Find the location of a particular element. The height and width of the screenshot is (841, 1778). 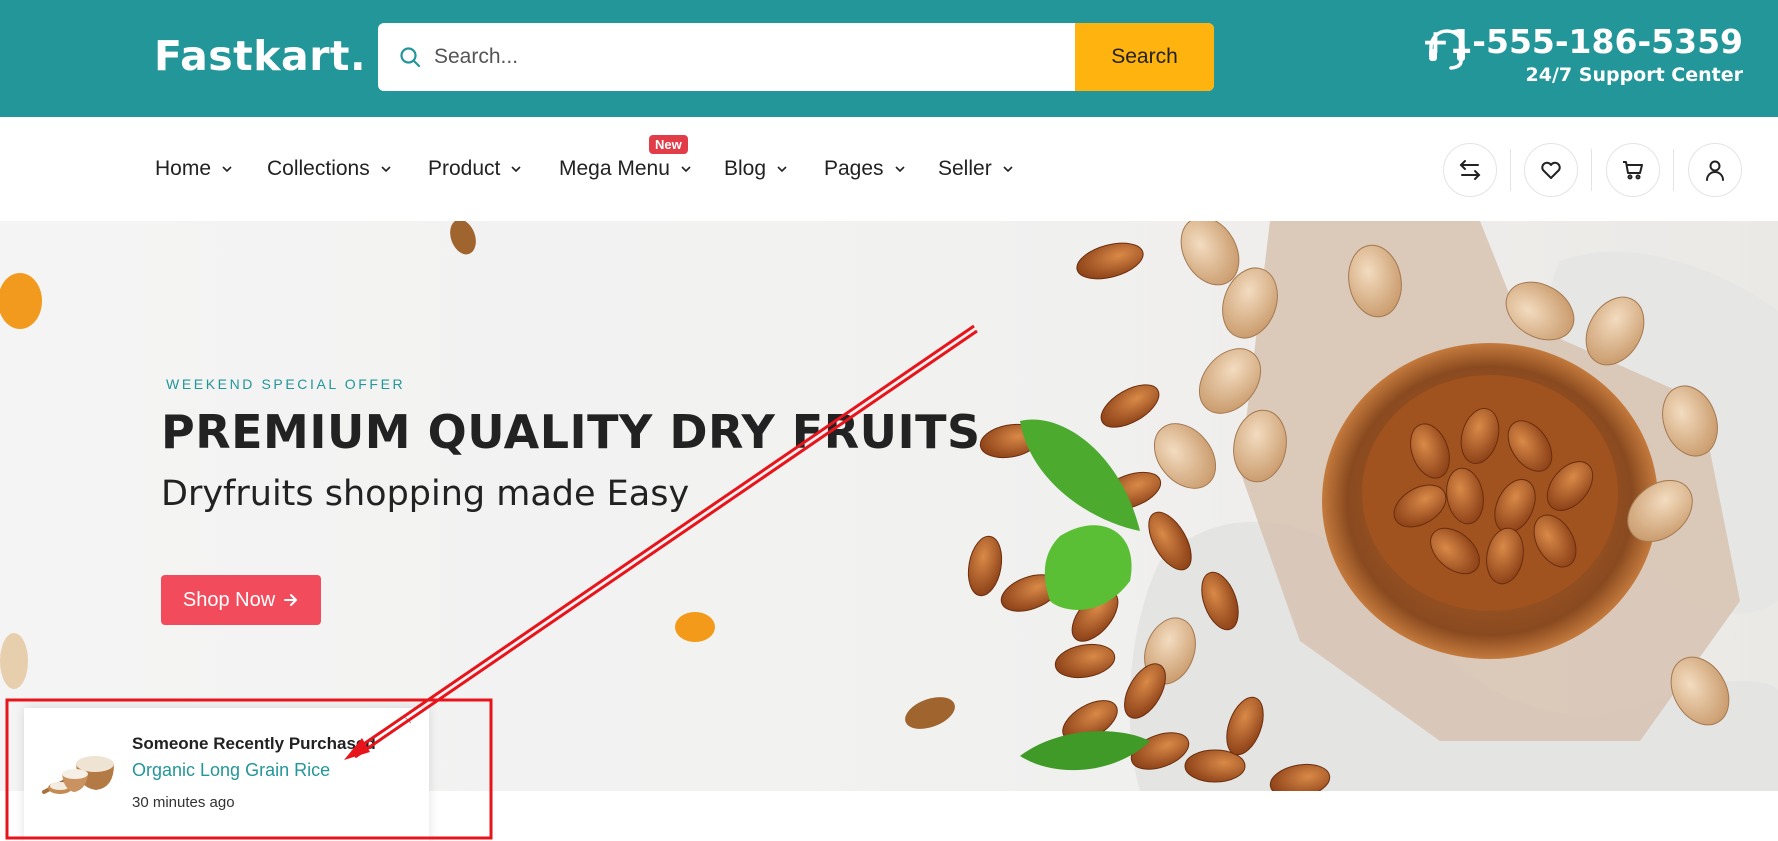

nav-item-label: Mega Menu is located at coordinates (614, 168).